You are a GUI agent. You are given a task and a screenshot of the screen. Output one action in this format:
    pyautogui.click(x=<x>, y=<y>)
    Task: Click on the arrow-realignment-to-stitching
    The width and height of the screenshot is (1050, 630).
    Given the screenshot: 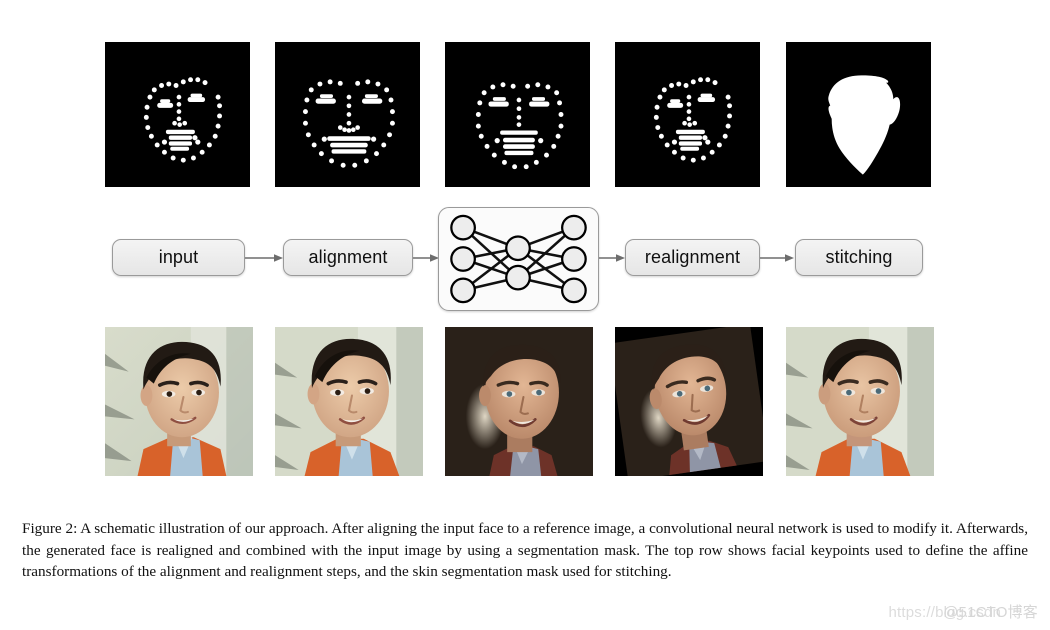 What is the action you would take?
    pyautogui.click(x=777, y=258)
    